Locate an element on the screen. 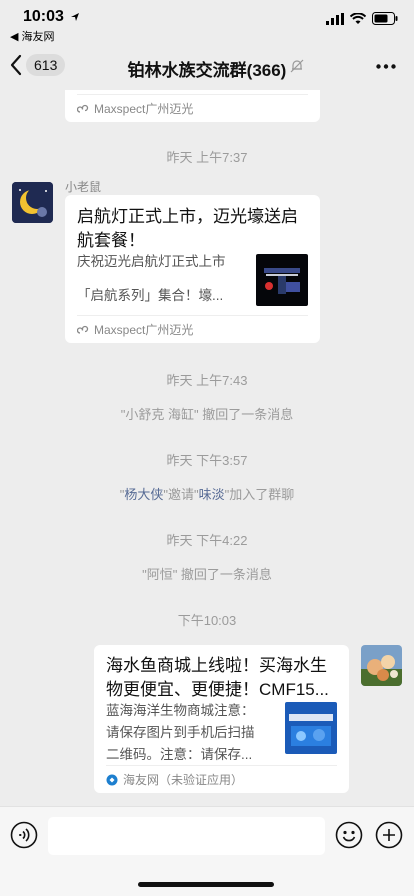 The width and height of the screenshot is (414, 896). status-bar: 10:03 ◀ 海友网 is located at coordinates (207, 22).